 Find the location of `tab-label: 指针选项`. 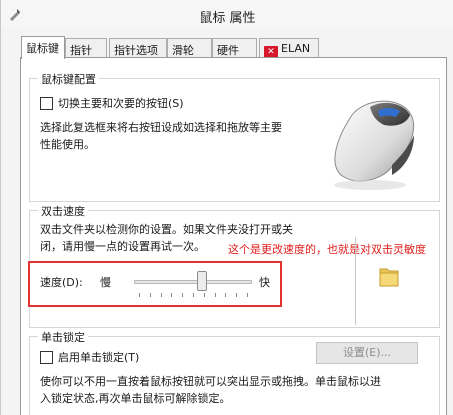

tab-label: 指针选项 is located at coordinates (136, 50).